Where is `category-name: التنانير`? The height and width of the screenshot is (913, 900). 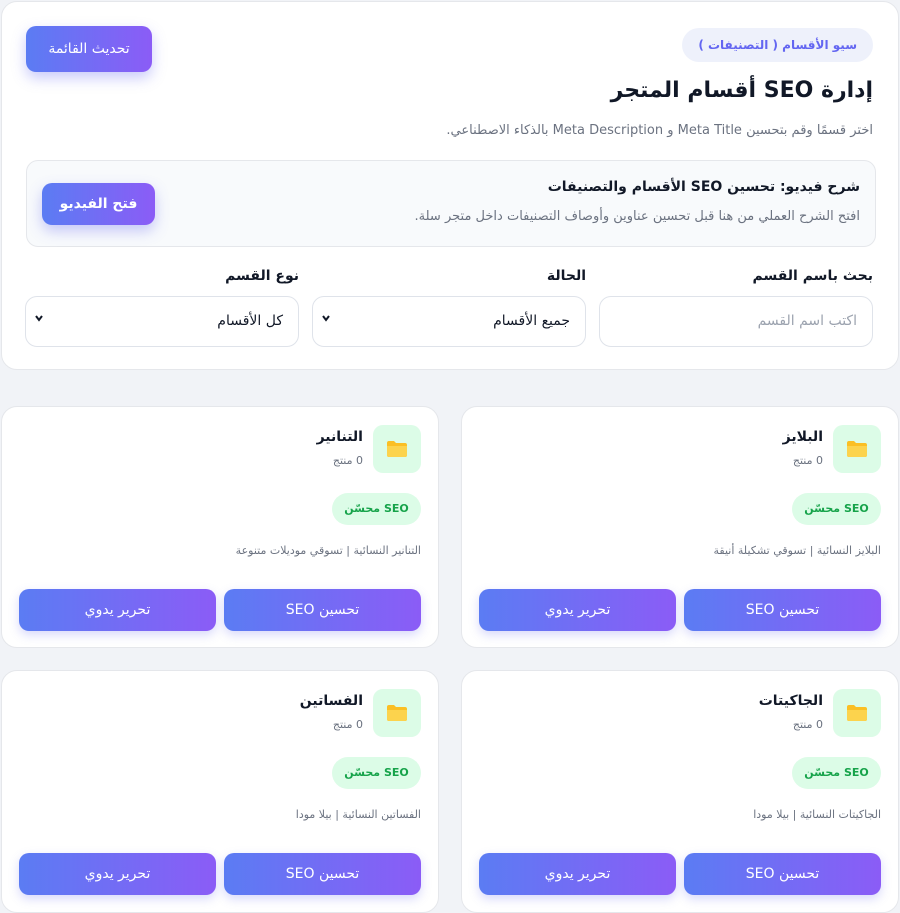 category-name: التنانير is located at coordinates (339, 437).